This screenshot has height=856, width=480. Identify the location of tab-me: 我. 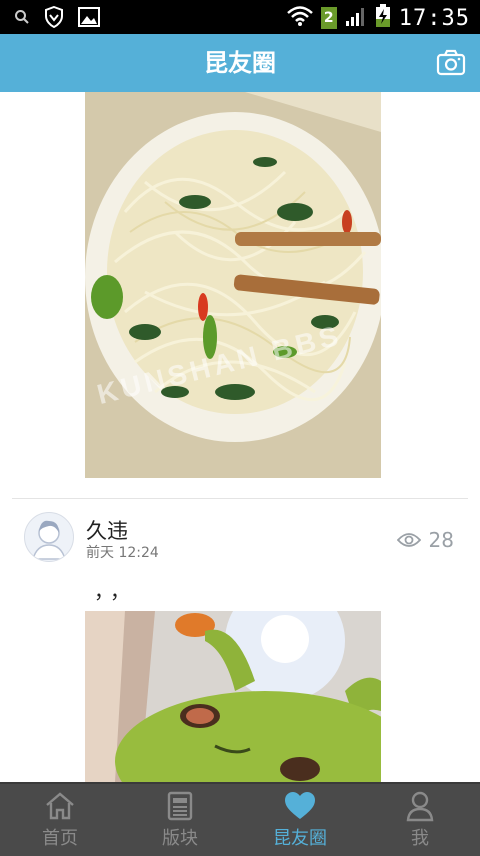
(420, 820).